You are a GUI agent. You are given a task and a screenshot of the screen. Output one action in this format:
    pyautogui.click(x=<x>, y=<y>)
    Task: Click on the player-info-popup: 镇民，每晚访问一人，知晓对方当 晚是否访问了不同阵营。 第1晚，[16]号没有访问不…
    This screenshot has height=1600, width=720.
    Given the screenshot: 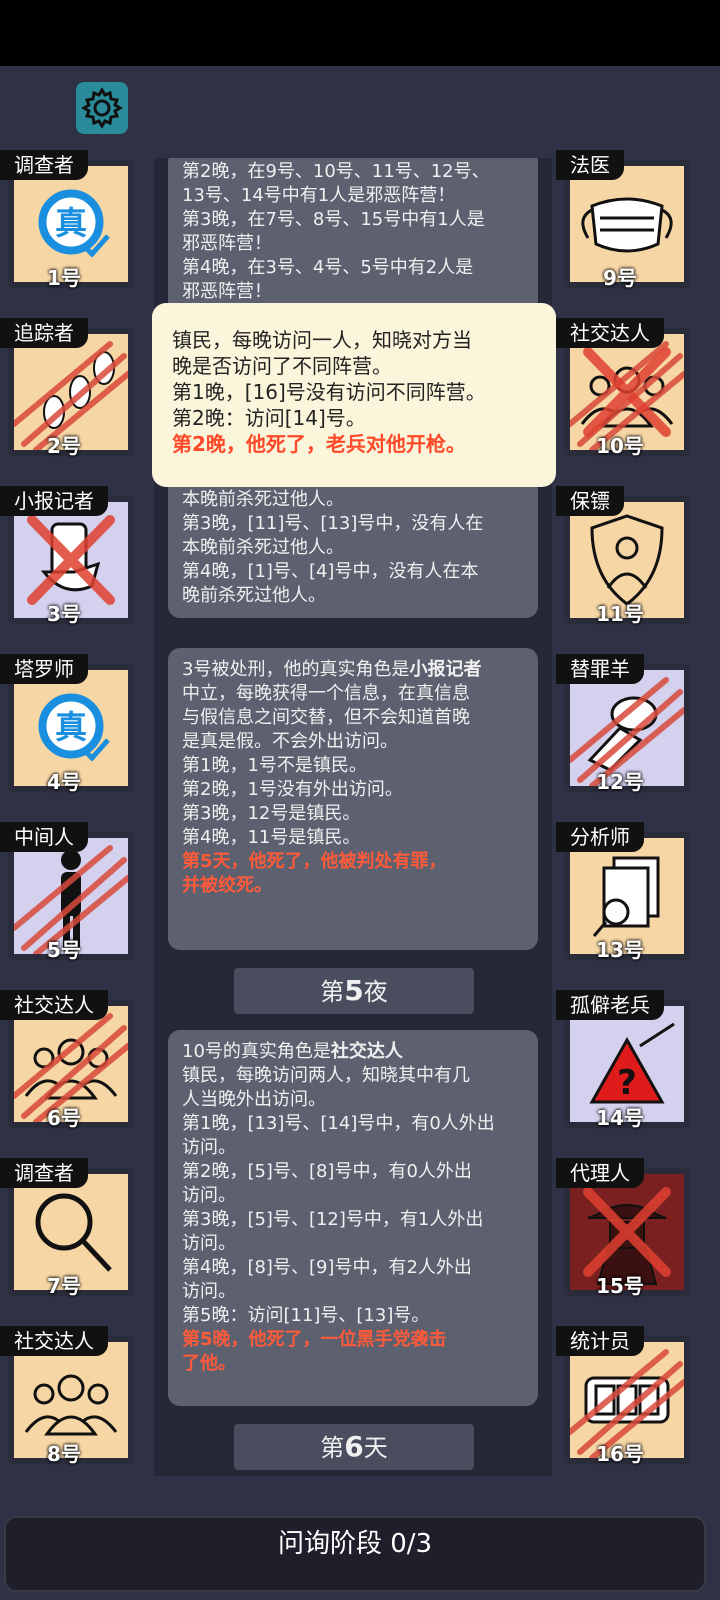 What is the action you would take?
    pyautogui.click(x=354, y=395)
    